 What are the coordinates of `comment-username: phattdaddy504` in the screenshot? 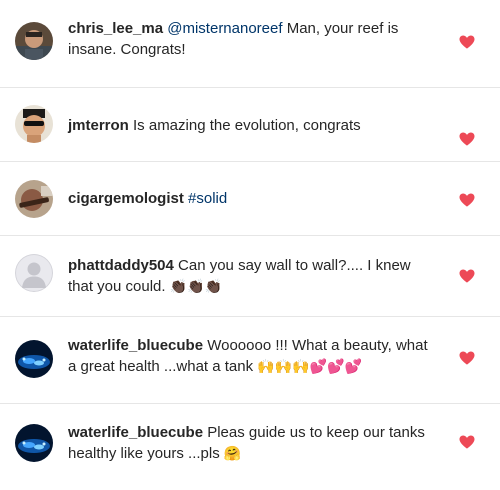 It's located at (121, 265).